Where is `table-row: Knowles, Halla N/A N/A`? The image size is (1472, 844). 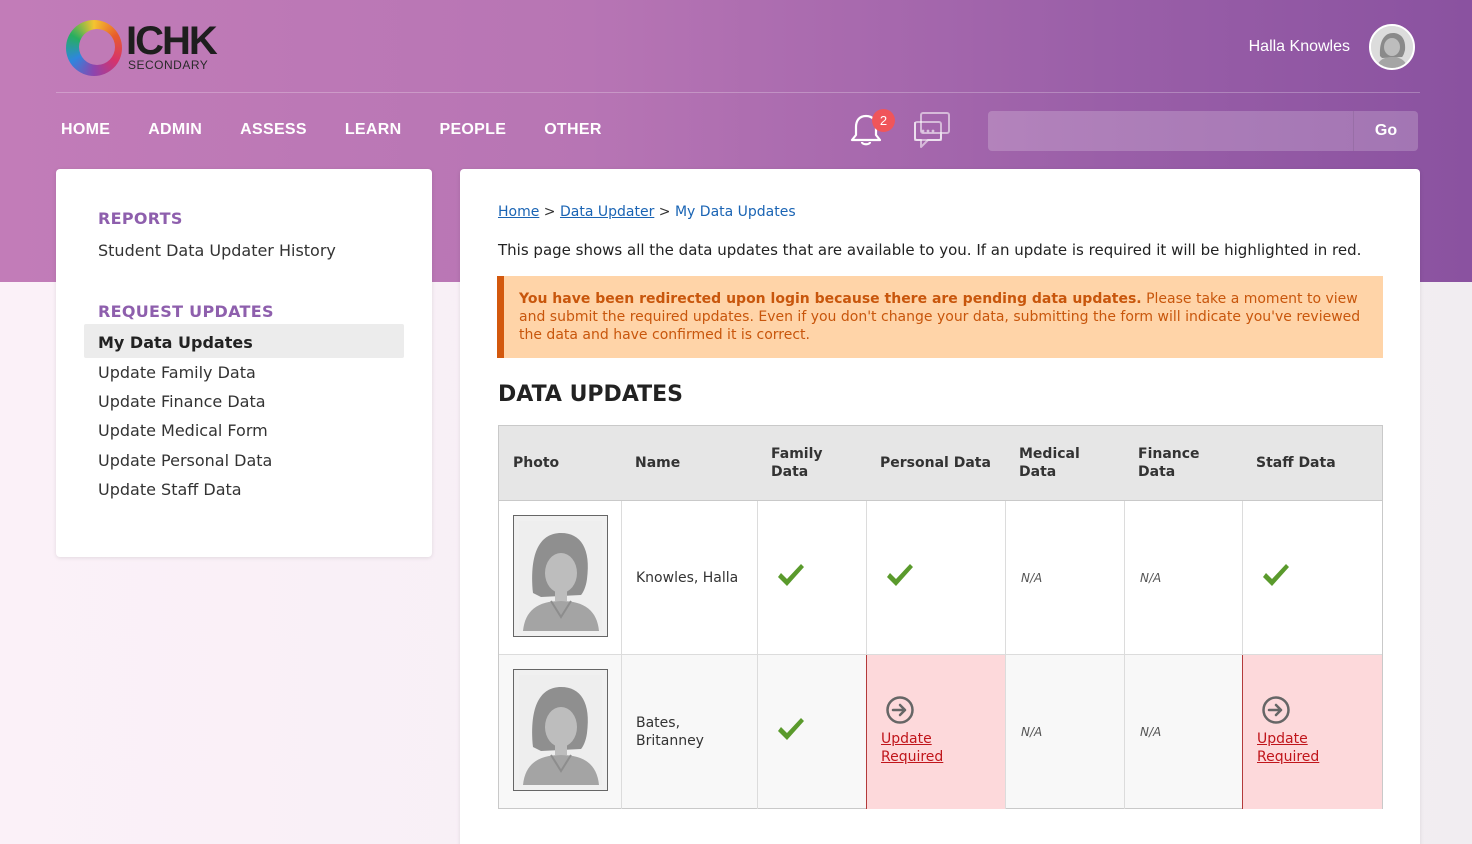
table-row: Knowles, Halla N/A N/A is located at coordinates (940, 577).